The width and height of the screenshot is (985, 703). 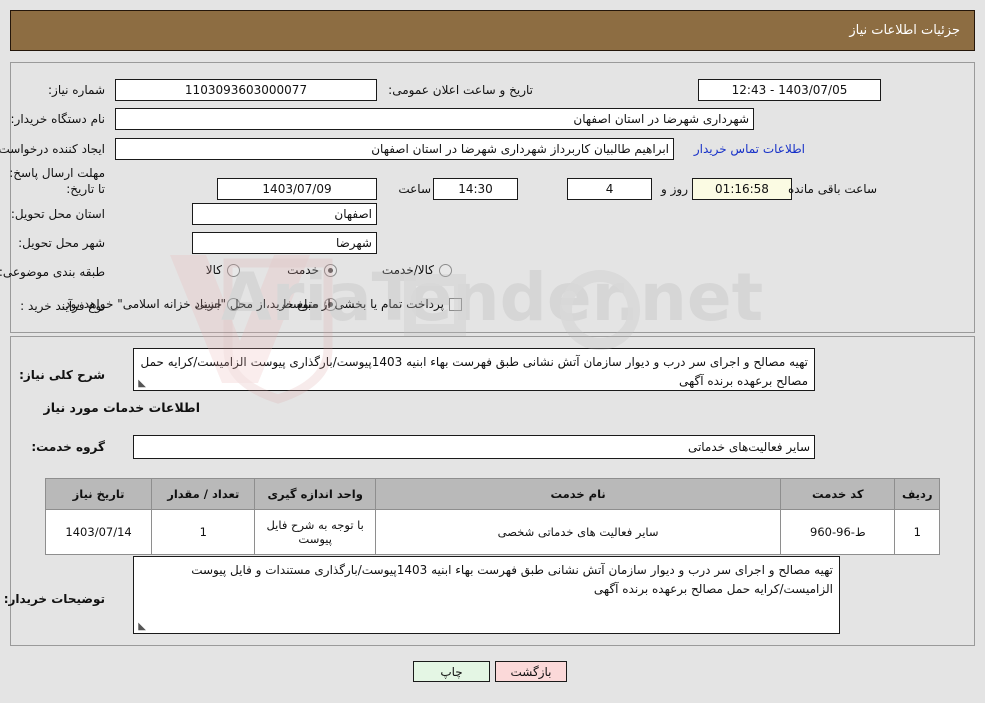 I want to click on days-remaining-value: 4, so click(x=609, y=189).